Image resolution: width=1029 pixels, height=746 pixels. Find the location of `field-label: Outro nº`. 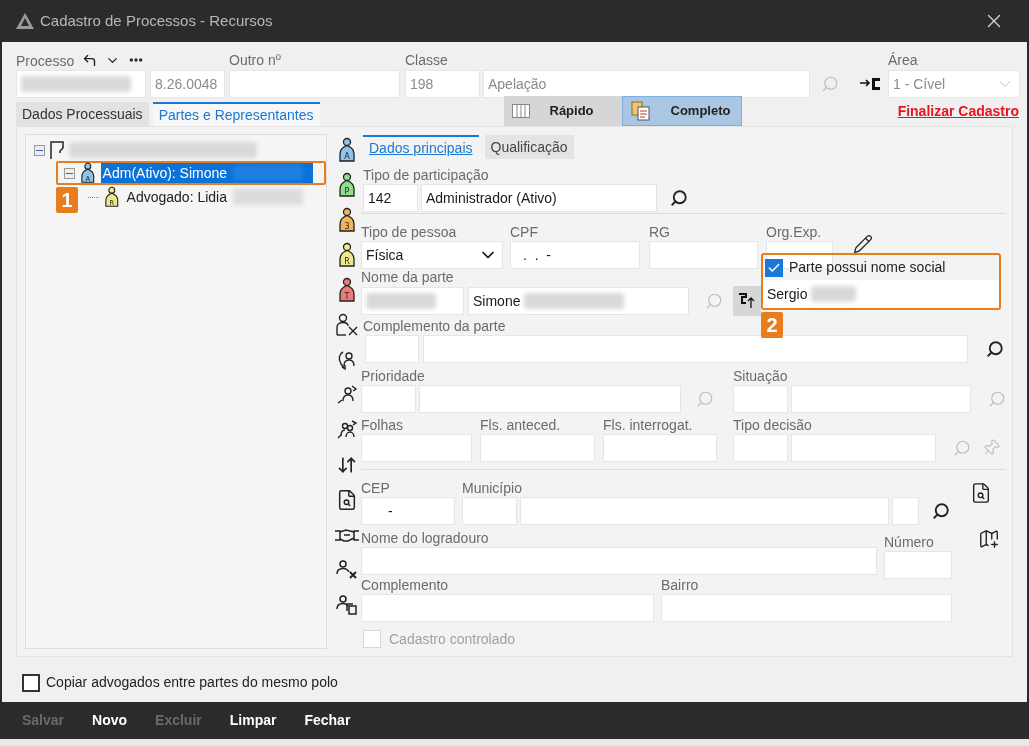

field-label: Outro nº is located at coordinates (255, 60).